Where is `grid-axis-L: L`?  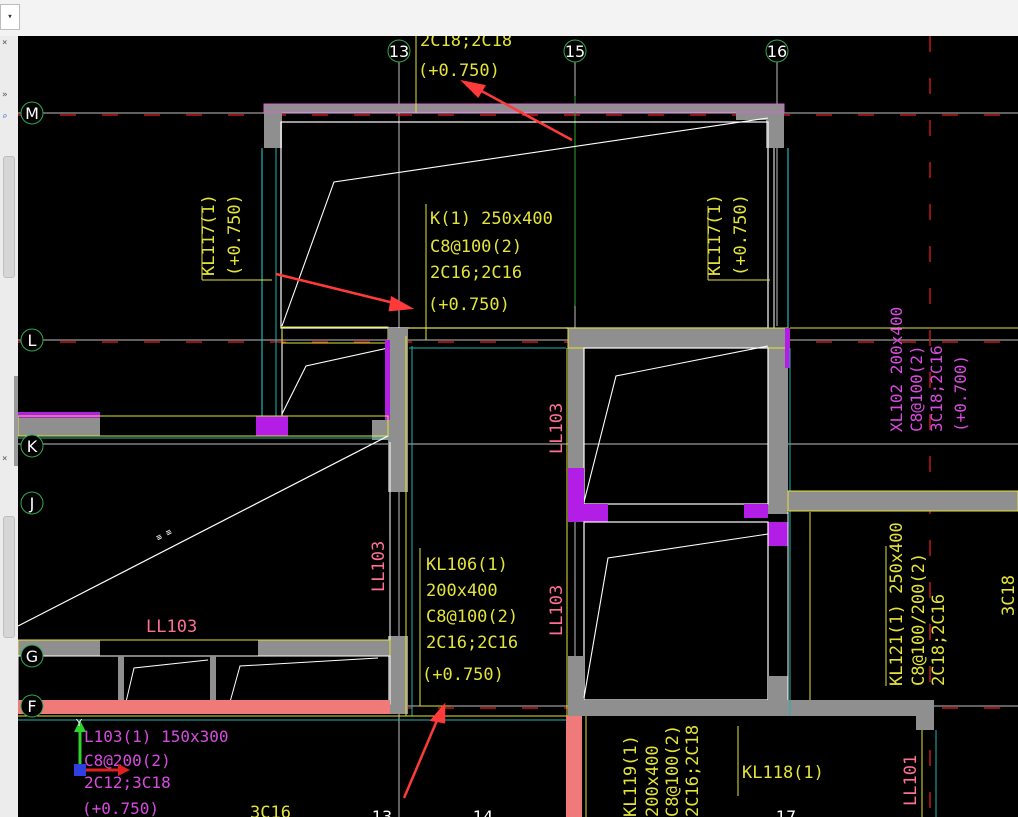 grid-axis-L: L is located at coordinates (32, 340).